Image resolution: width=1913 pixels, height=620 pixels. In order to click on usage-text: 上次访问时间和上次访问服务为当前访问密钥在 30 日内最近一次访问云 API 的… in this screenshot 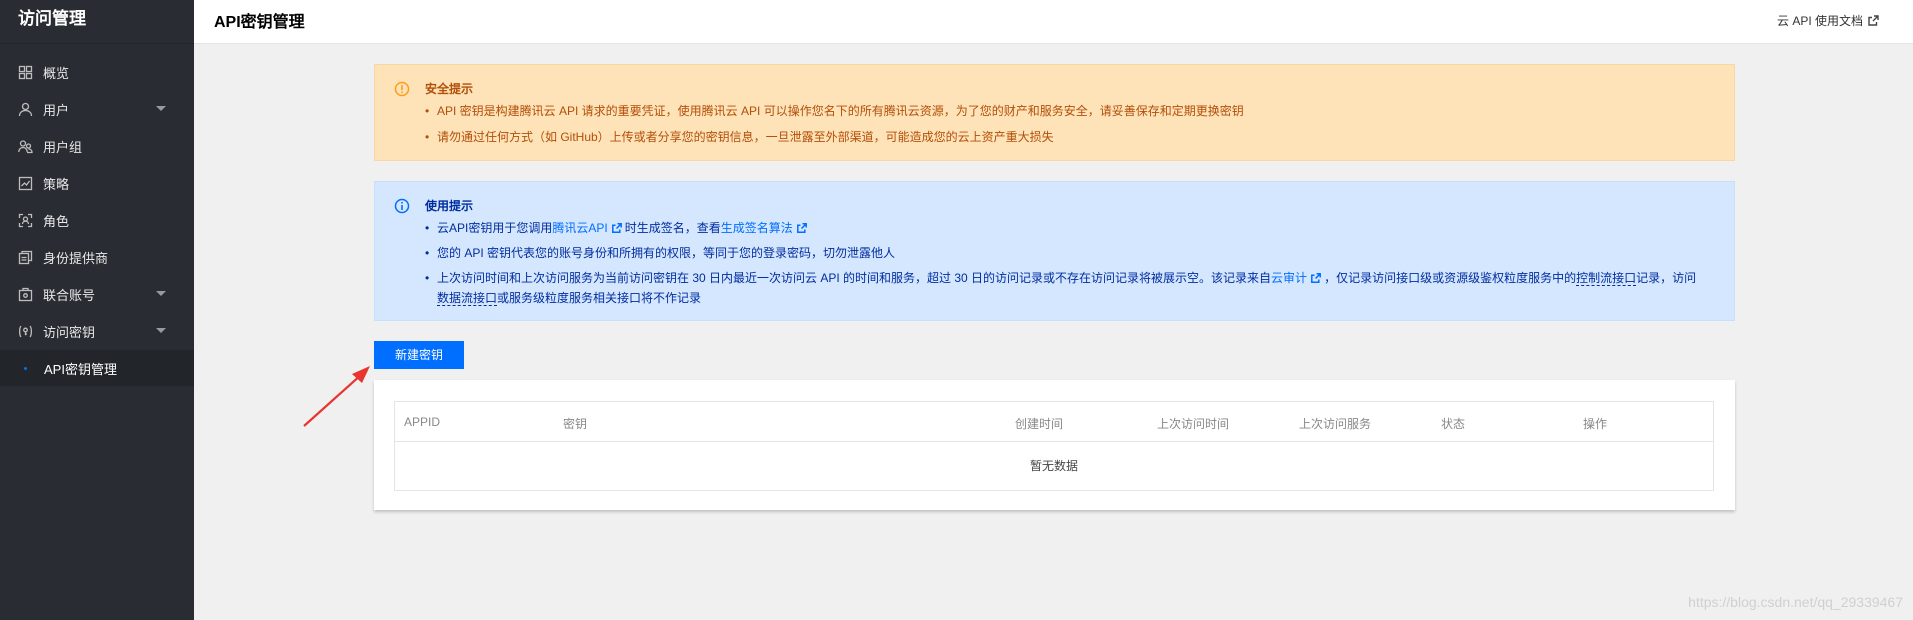, I will do `click(854, 278)`.